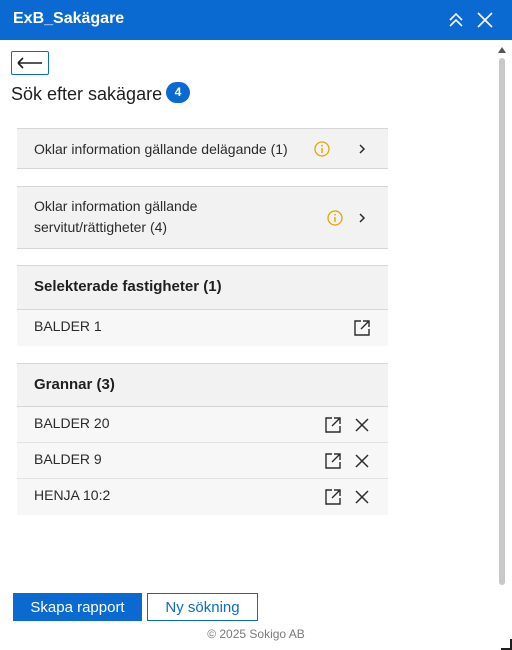 Image resolution: width=512 pixels, height=650 pixels. I want to click on property-name: BALDER 9, so click(68, 459).